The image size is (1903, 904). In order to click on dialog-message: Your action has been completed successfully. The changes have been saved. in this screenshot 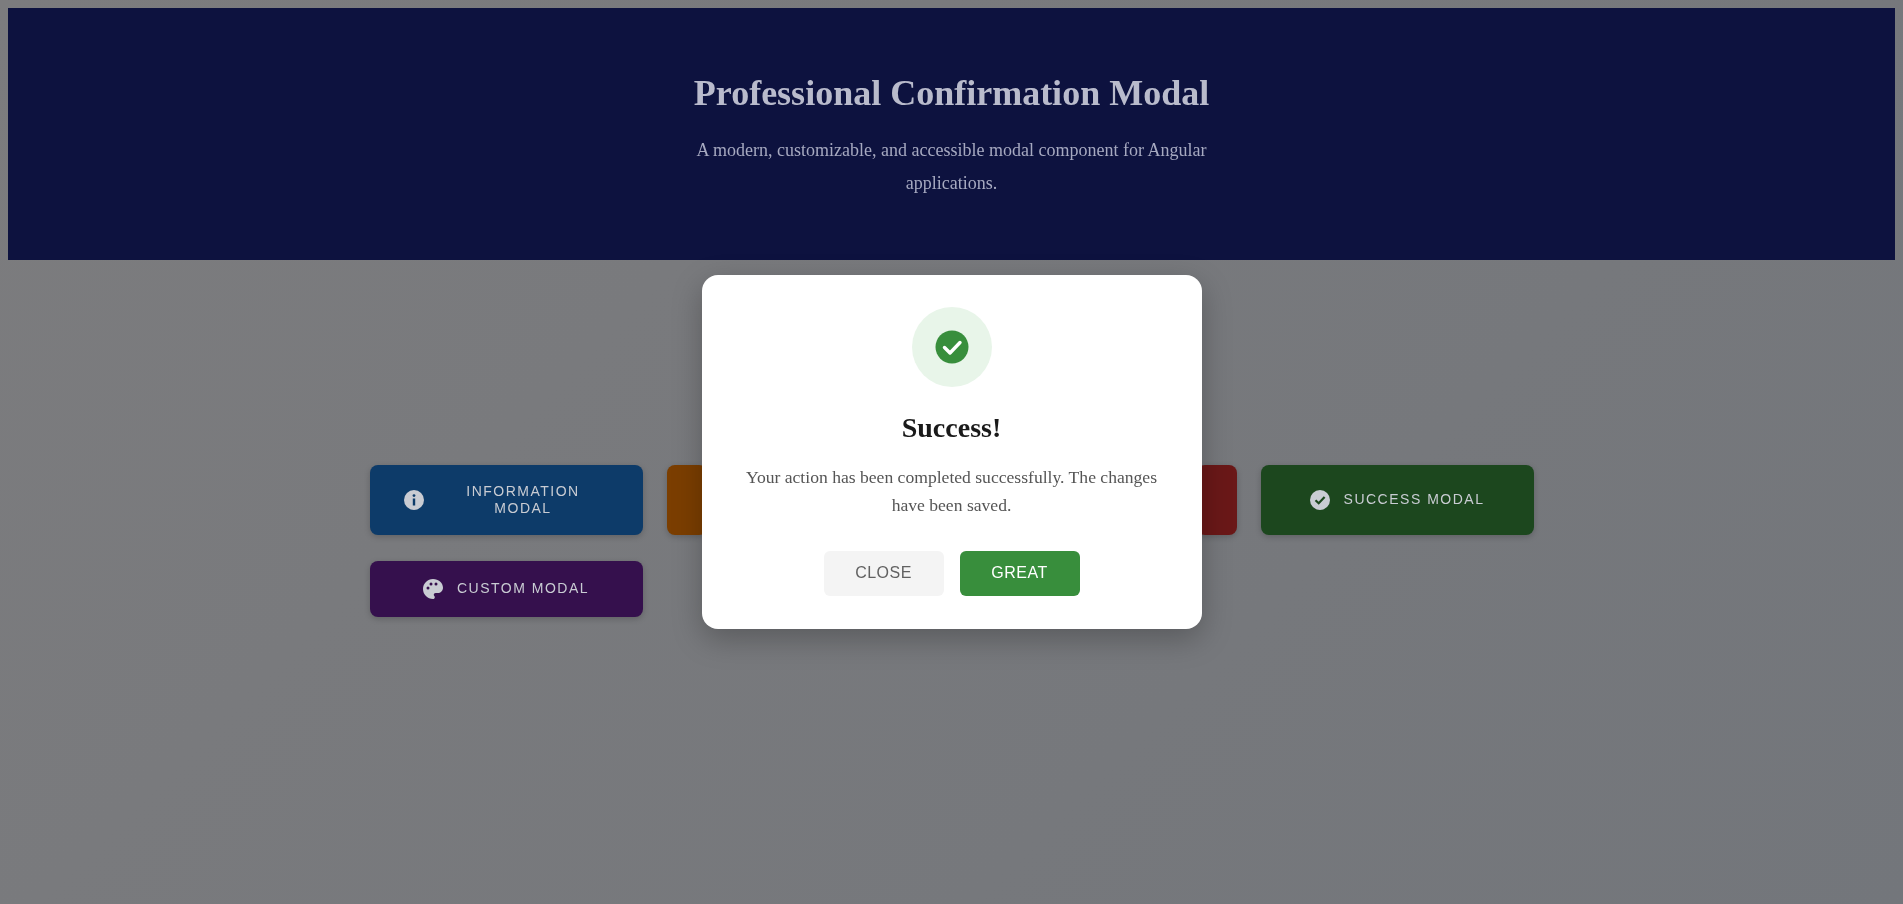, I will do `click(951, 491)`.